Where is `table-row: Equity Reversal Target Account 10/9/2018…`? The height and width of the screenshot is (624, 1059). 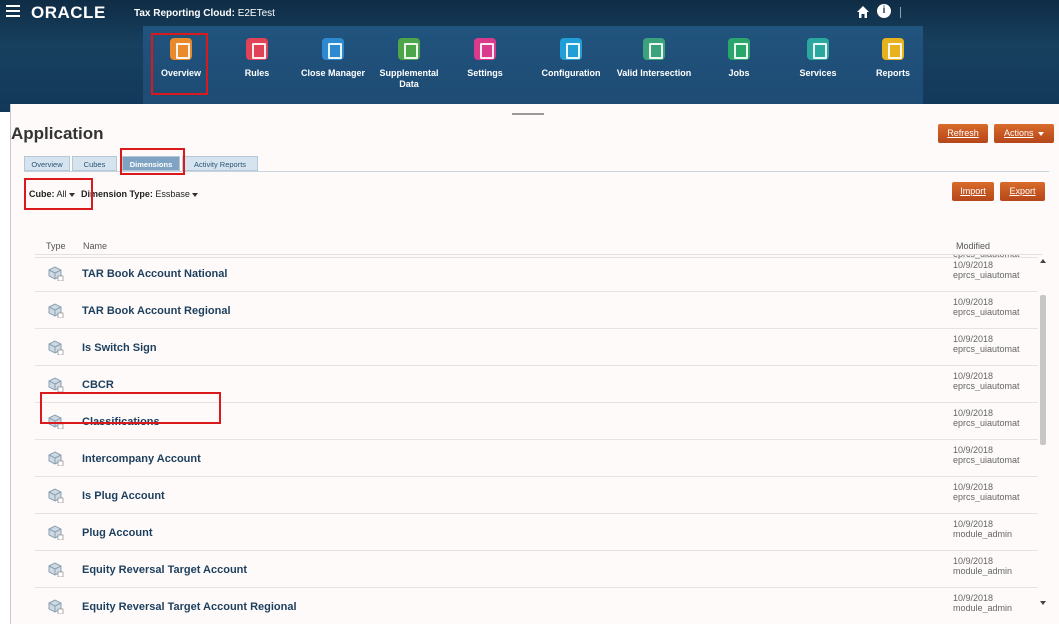
table-row: Equity Reversal Target Account 10/9/2018… is located at coordinates (536, 569).